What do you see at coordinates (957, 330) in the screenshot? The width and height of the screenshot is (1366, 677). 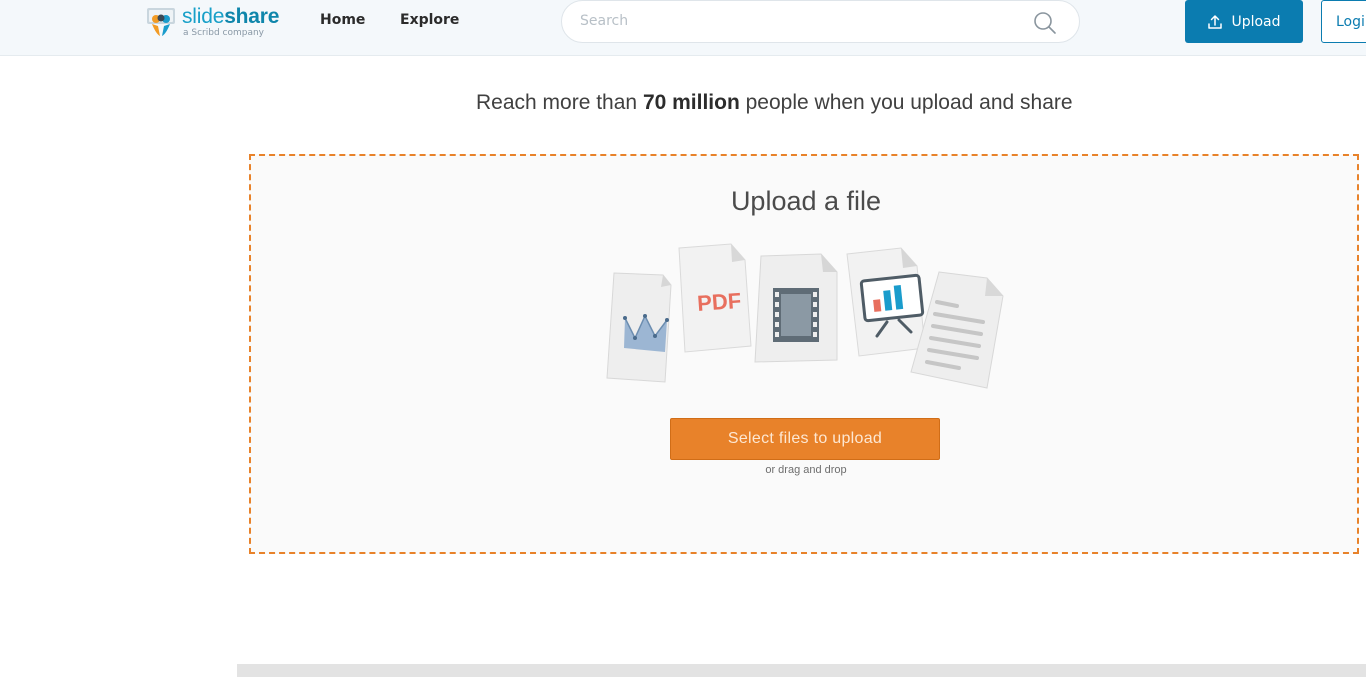 I see `text-document-icon` at bounding box center [957, 330].